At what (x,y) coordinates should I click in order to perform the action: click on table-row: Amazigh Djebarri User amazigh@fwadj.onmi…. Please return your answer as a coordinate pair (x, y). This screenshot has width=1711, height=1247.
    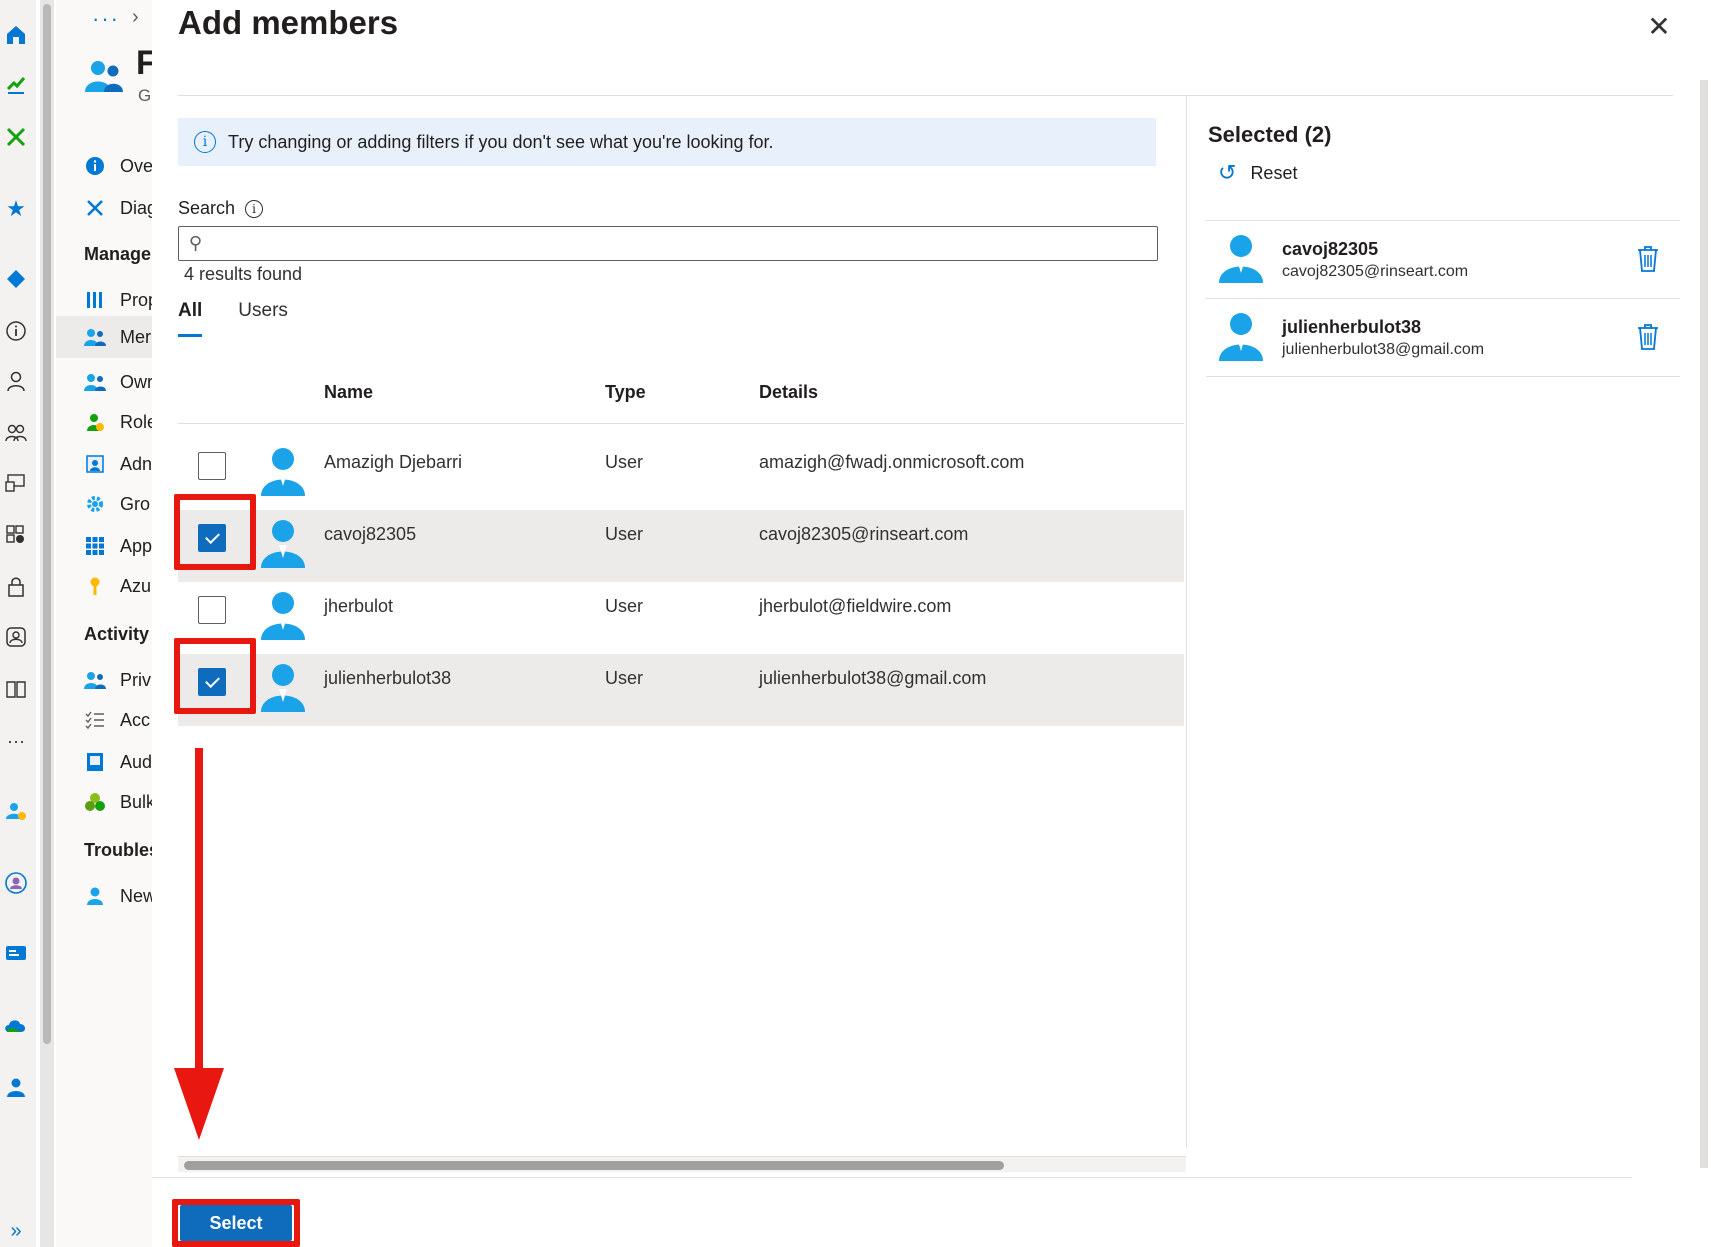
    Looking at the image, I should click on (681, 474).